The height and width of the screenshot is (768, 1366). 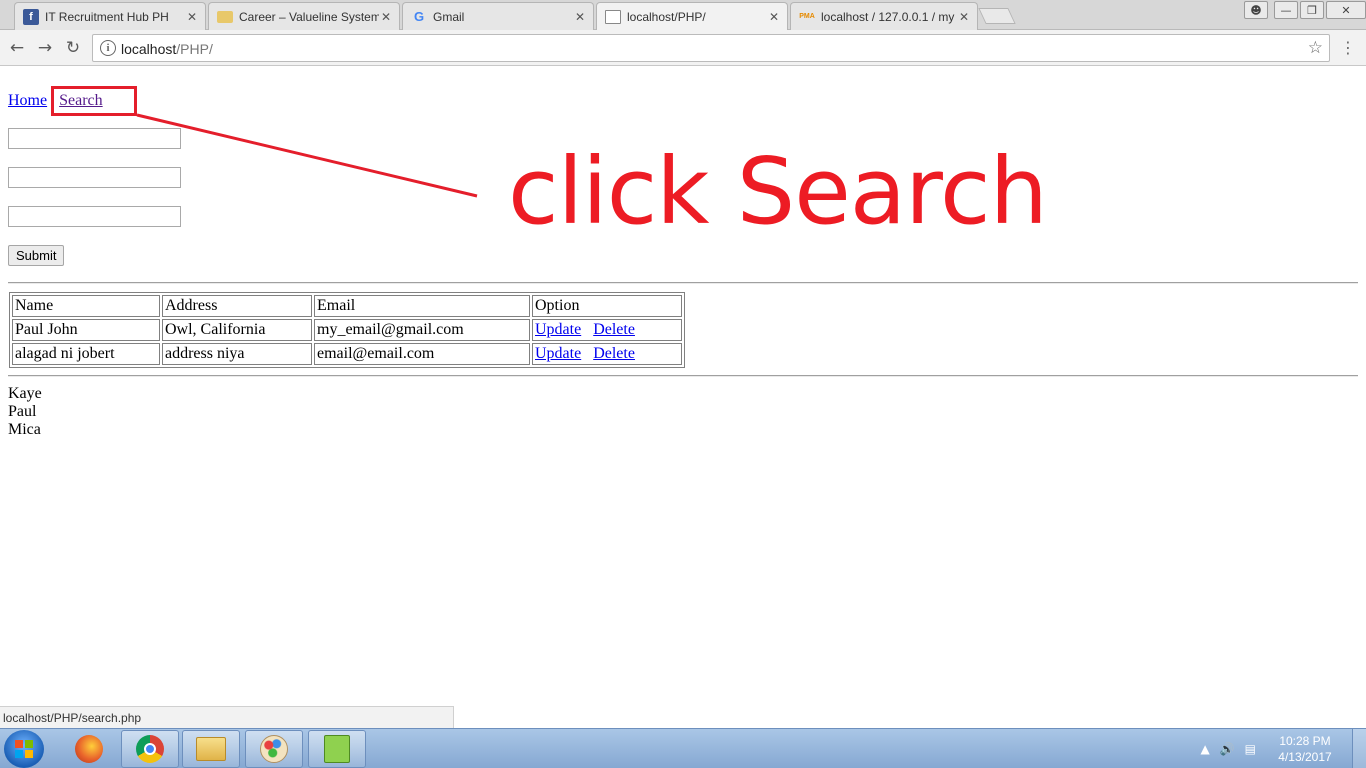 I want to click on cell-name: alagad ni jobert, so click(x=86, y=354).